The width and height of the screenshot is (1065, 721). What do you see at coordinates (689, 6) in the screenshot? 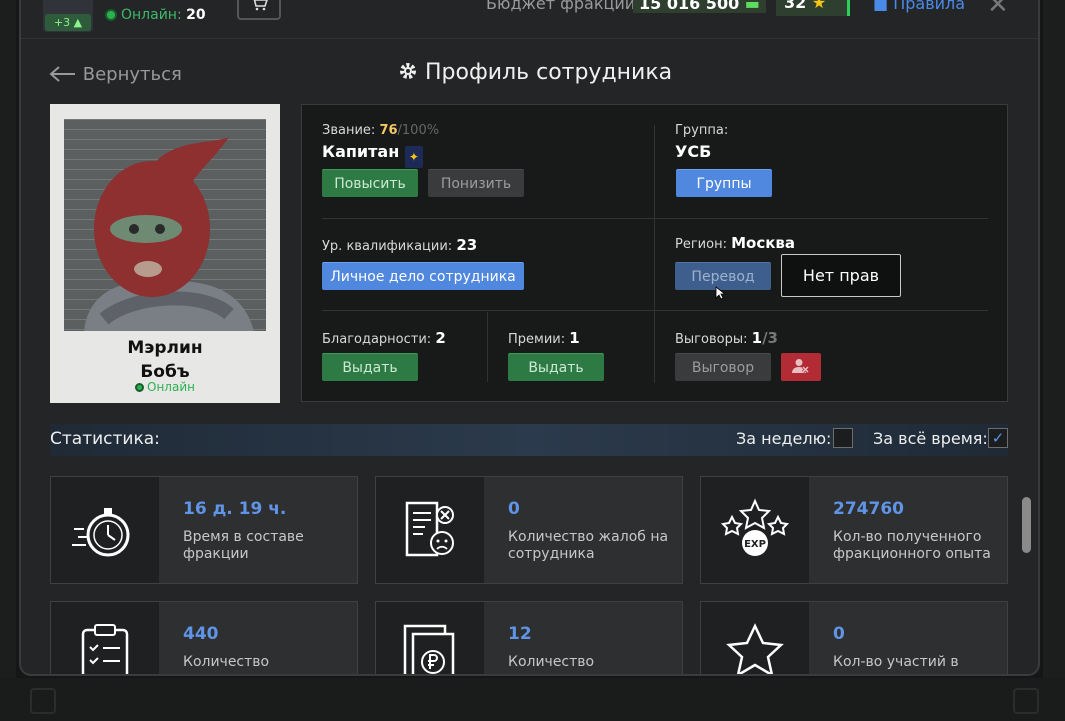
I see `budget-value: 15 016 500` at bounding box center [689, 6].